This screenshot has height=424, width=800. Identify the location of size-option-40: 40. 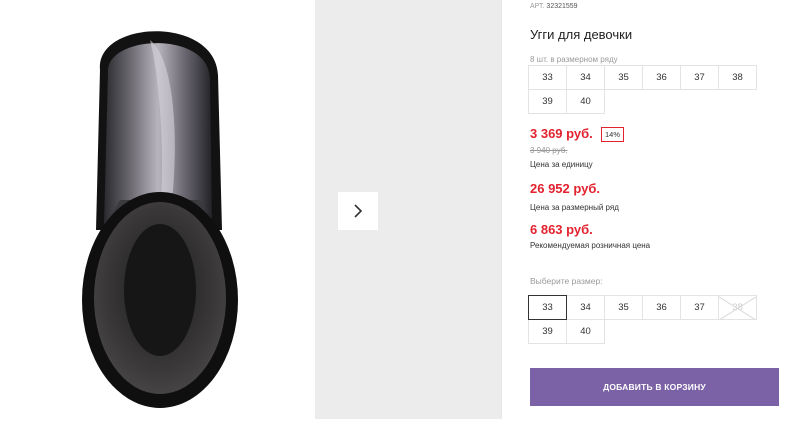
(585, 331).